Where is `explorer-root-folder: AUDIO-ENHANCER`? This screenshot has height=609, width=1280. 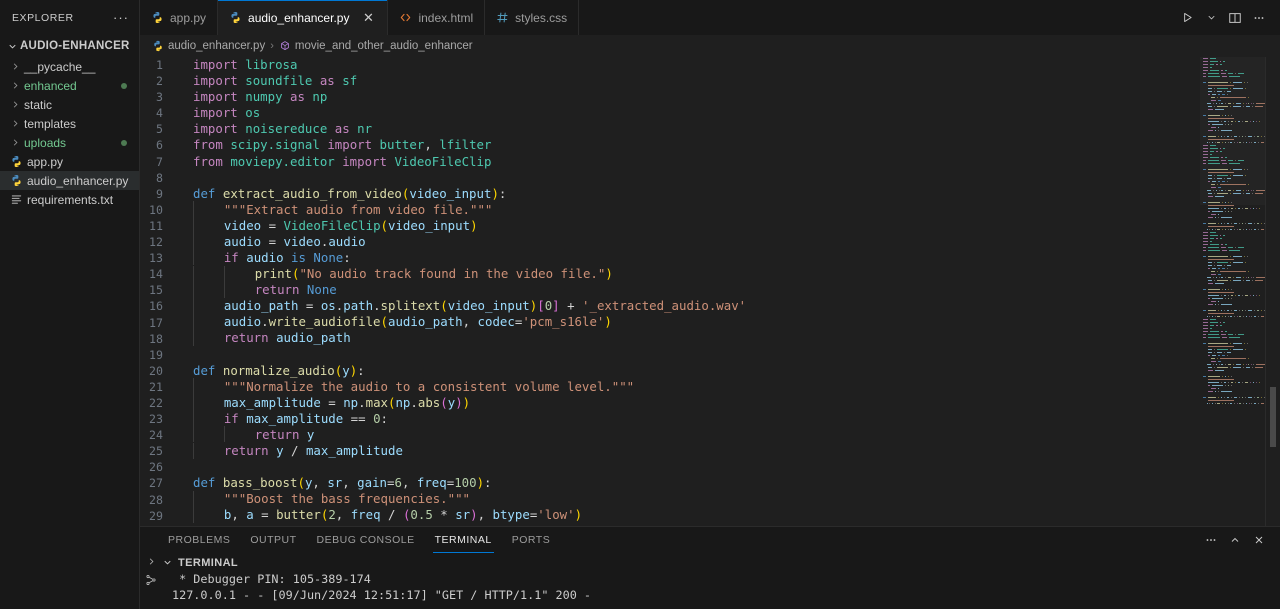
explorer-root-folder: AUDIO-ENHANCER is located at coordinates (69, 46).